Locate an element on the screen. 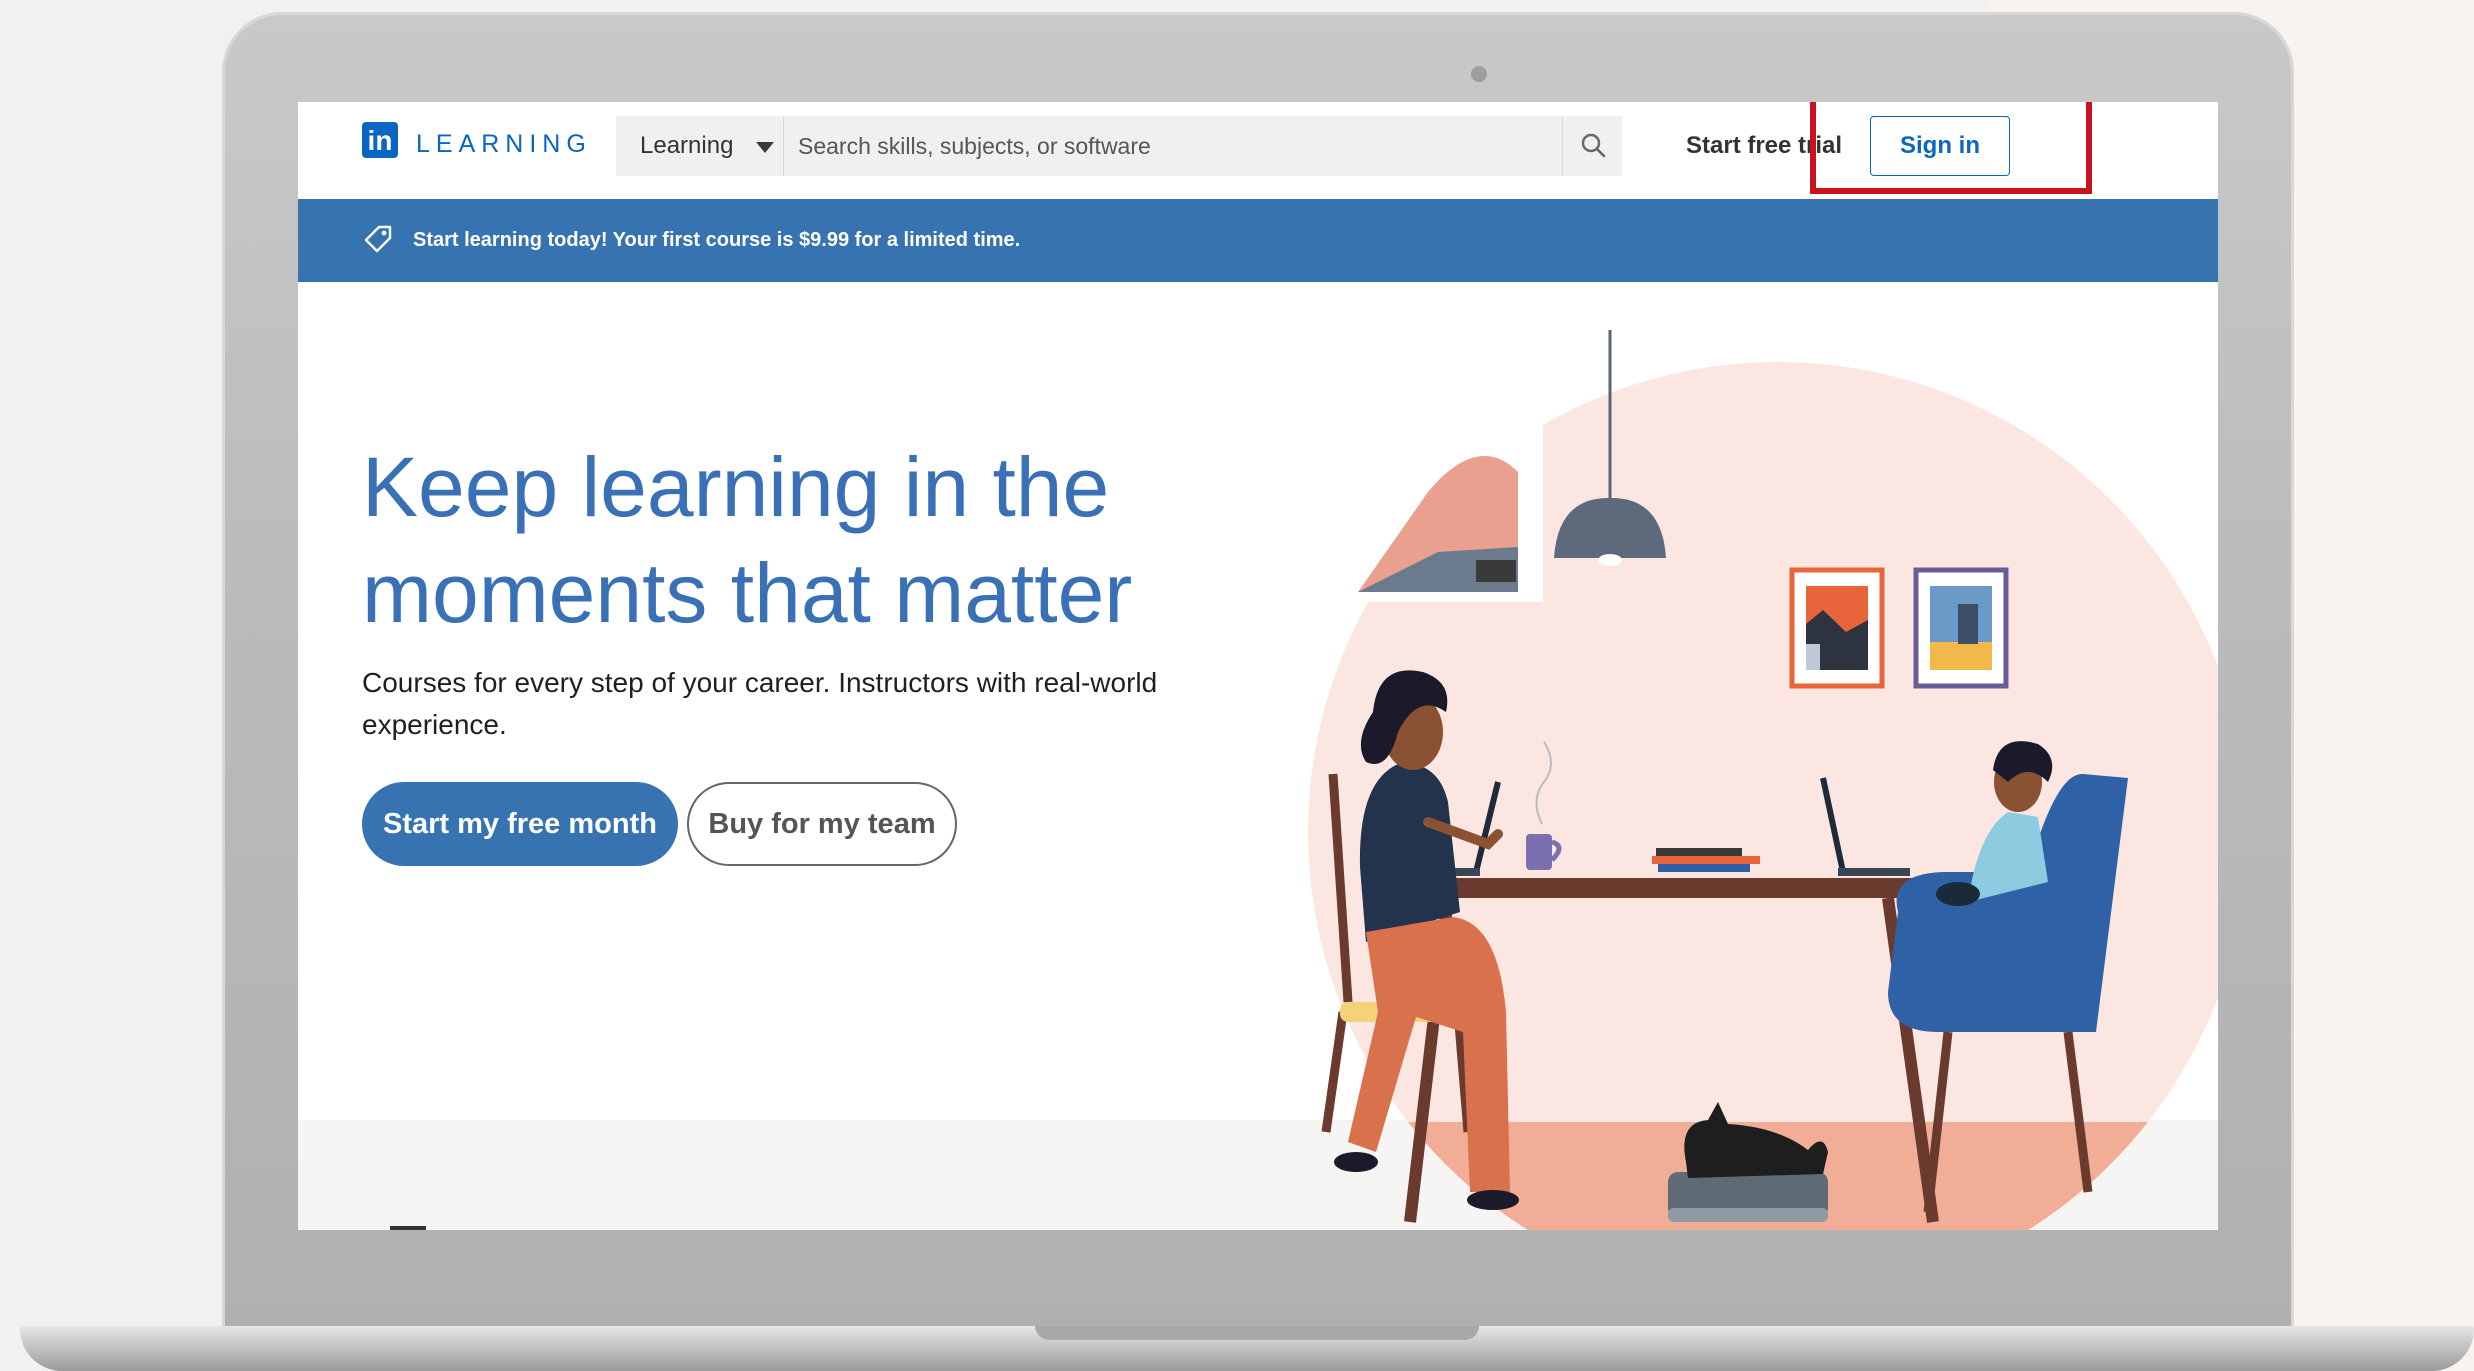 The image size is (2474, 1371). start-free-month-button: Start my free month is located at coordinates (520, 824).